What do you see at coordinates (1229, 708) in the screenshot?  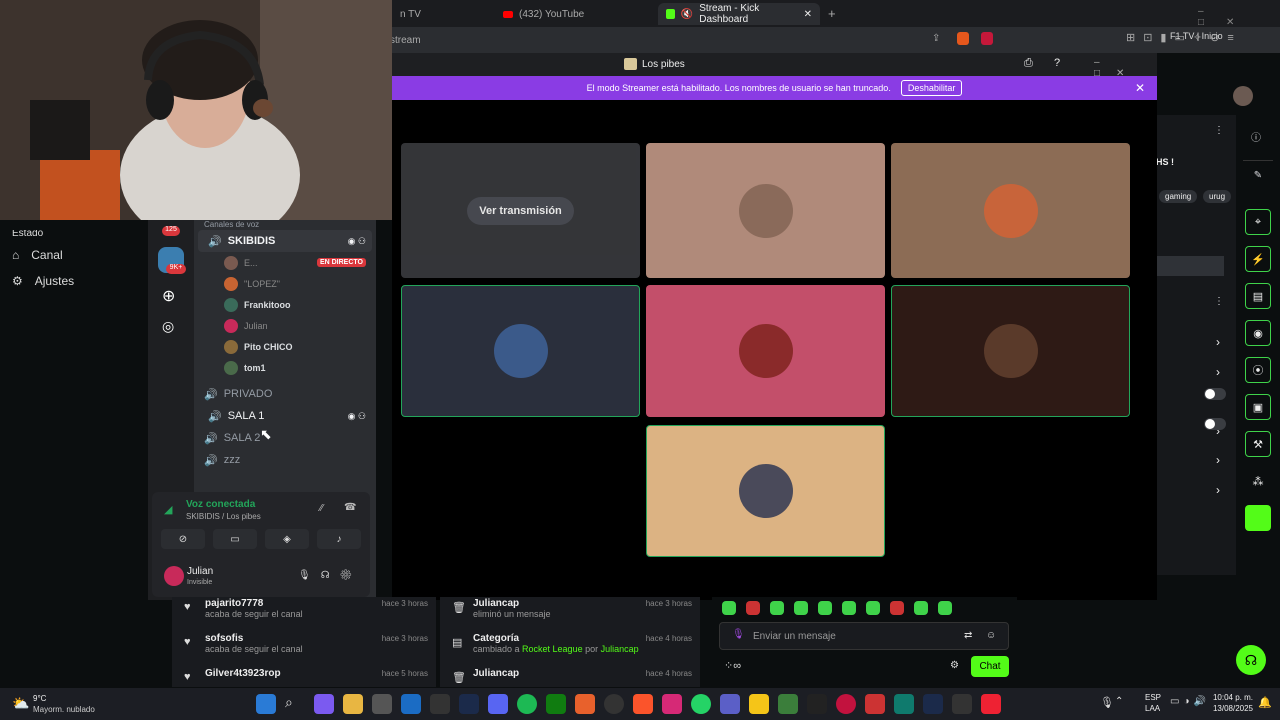 I see `clock-date: 13/08/2025` at bounding box center [1229, 708].